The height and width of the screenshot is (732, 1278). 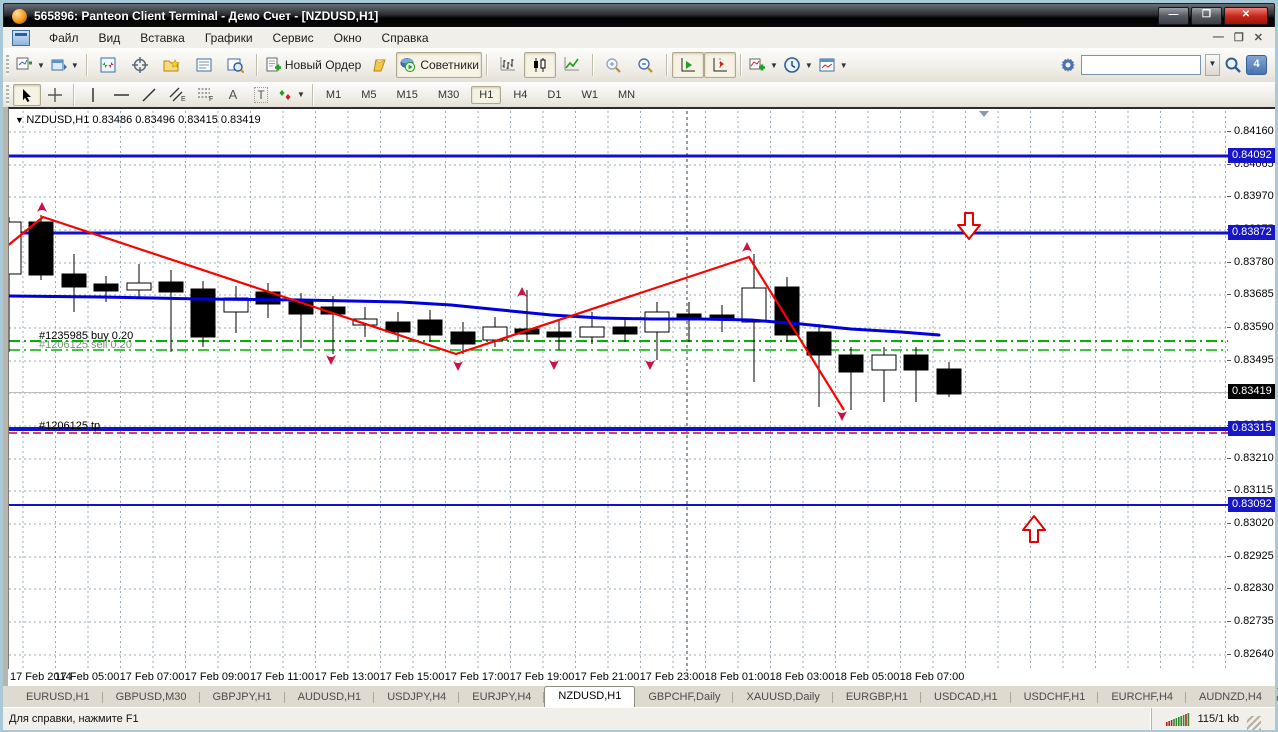 I want to click on status-help-text: Для справки, нажмите F1, so click(x=74, y=719).